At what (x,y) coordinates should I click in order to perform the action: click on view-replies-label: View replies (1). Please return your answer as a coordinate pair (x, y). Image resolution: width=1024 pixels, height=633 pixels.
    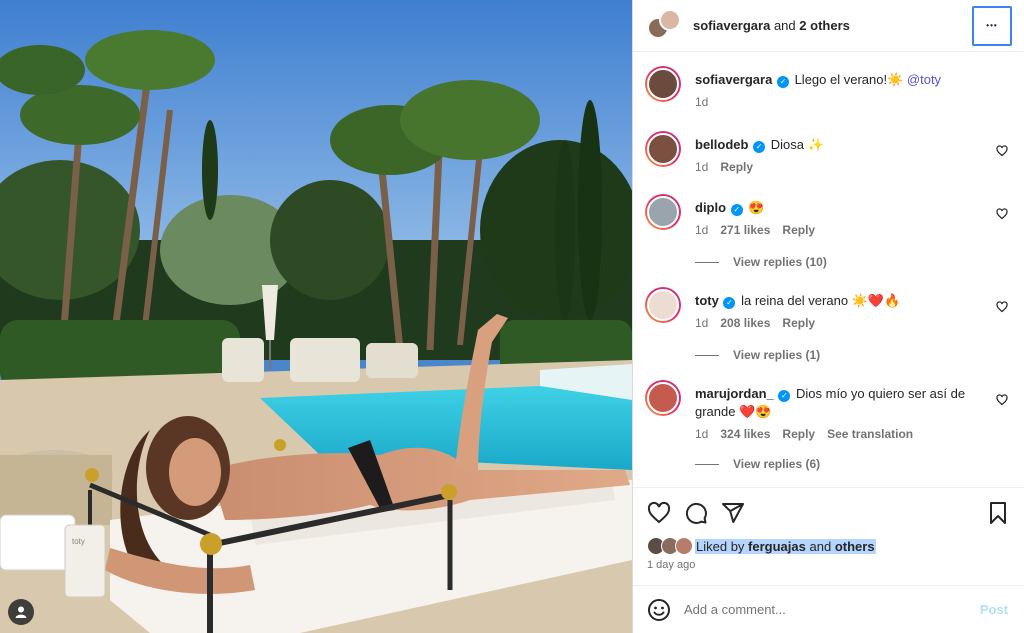
    Looking at the image, I should click on (776, 355).